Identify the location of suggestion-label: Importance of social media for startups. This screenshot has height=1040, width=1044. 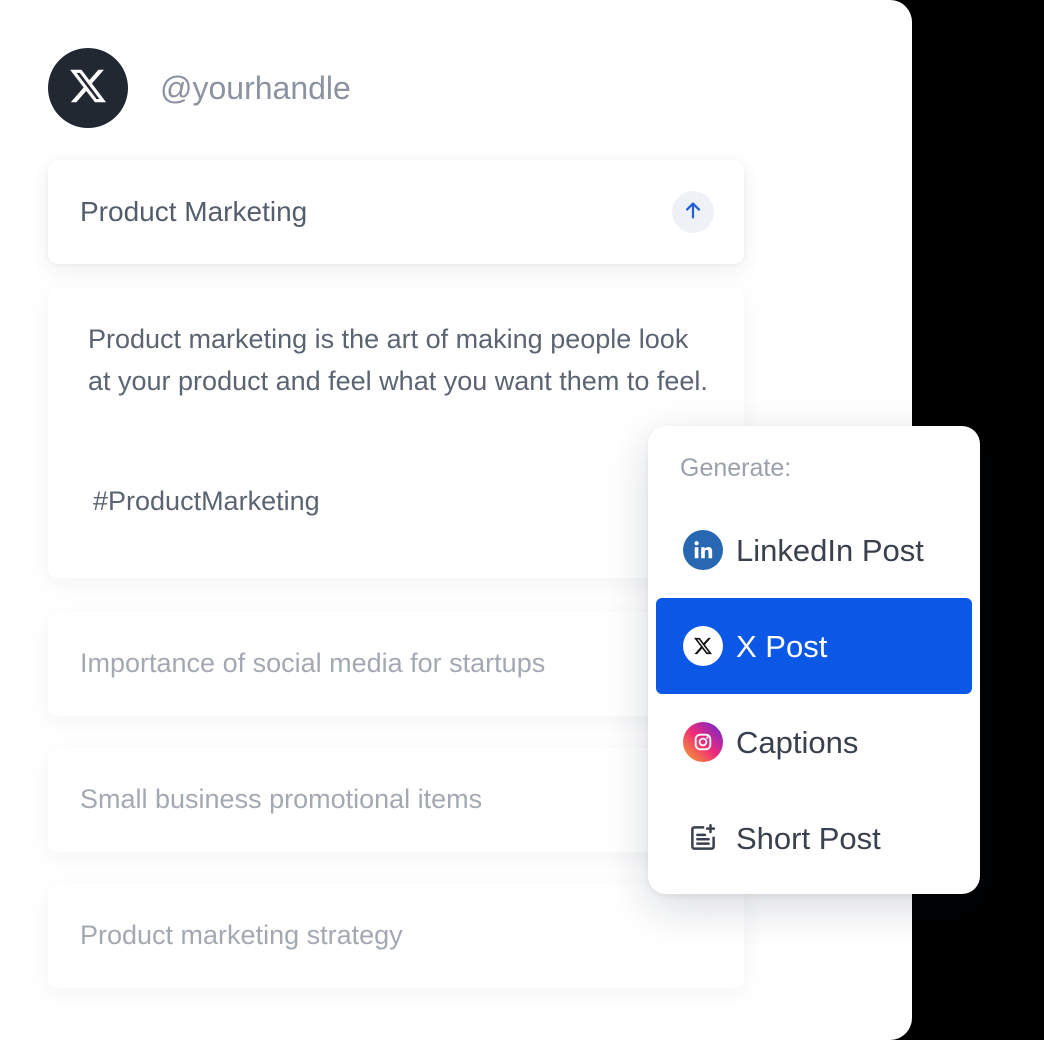
(313, 663).